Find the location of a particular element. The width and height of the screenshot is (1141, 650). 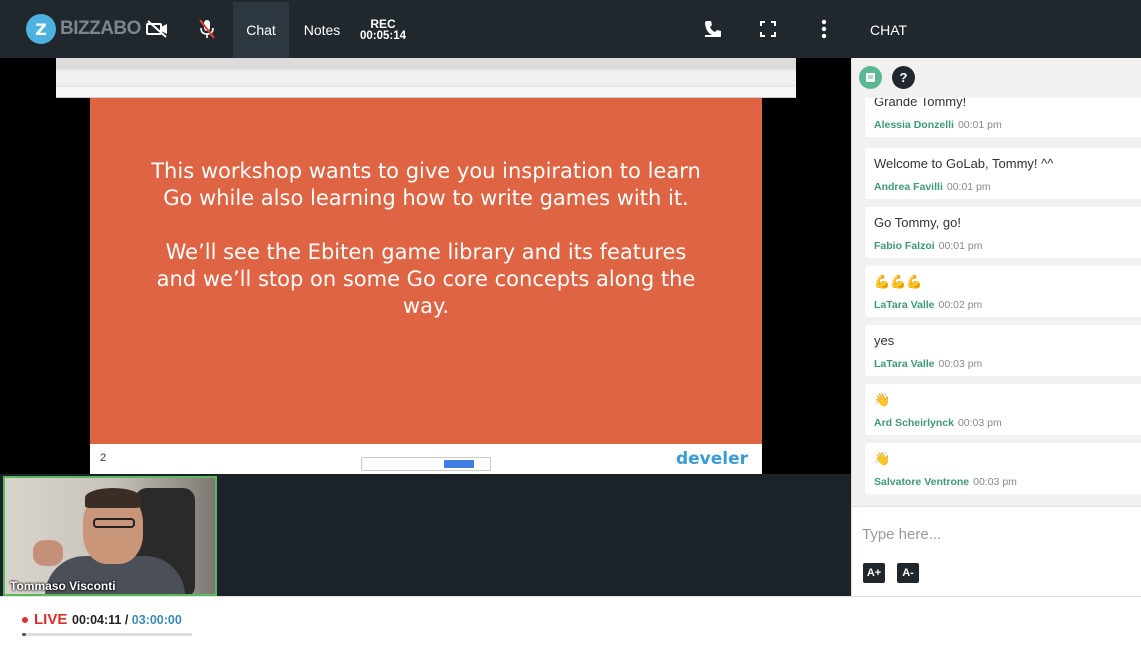

more-options-icon is located at coordinates (824, 29).